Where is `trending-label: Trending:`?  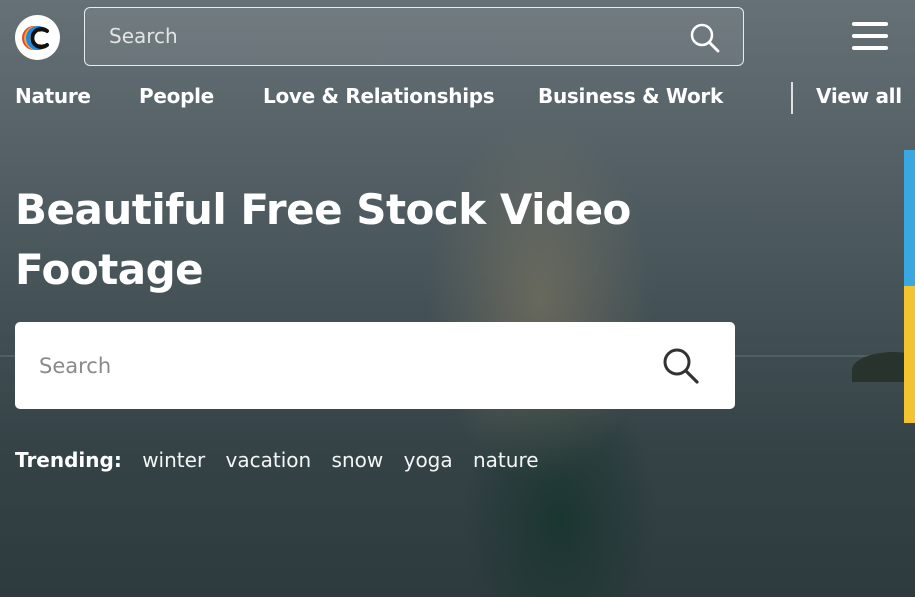 trending-label: Trending: is located at coordinates (68, 460).